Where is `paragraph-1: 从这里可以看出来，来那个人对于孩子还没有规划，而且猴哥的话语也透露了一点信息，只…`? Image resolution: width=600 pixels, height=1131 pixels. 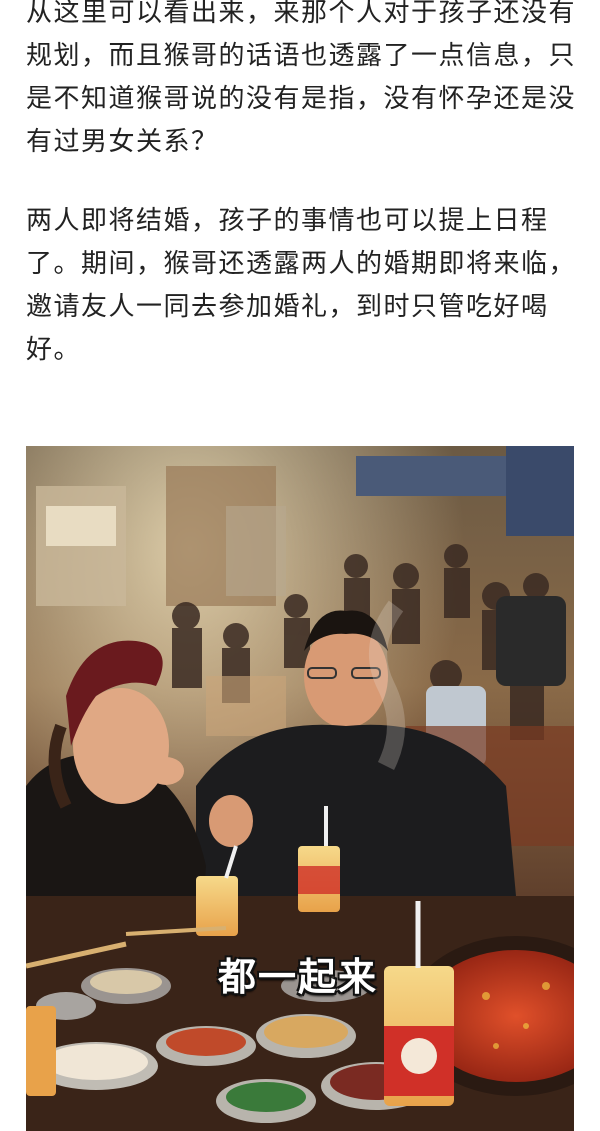
paragraph-1: 从这里可以看出来，来那个人对于孩子还没有规划，而且猴哥的话语也透露了一点信息，只… is located at coordinates (301, 78).